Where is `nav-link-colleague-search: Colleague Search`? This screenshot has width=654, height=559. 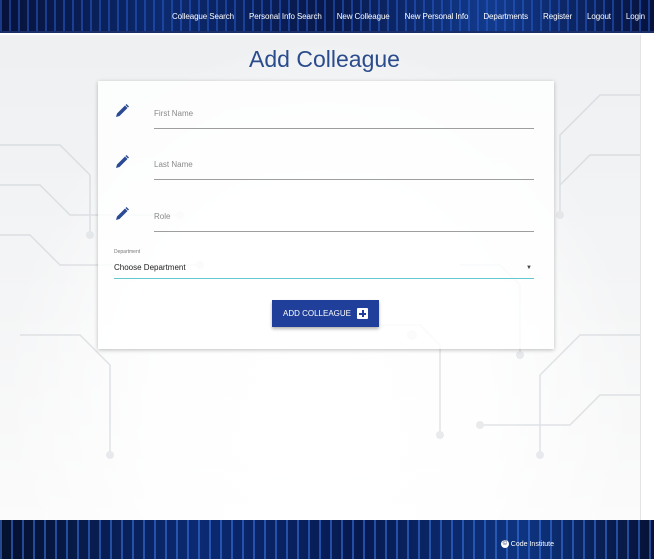
nav-link-colleague-search: Colleague Search is located at coordinates (203, 16).